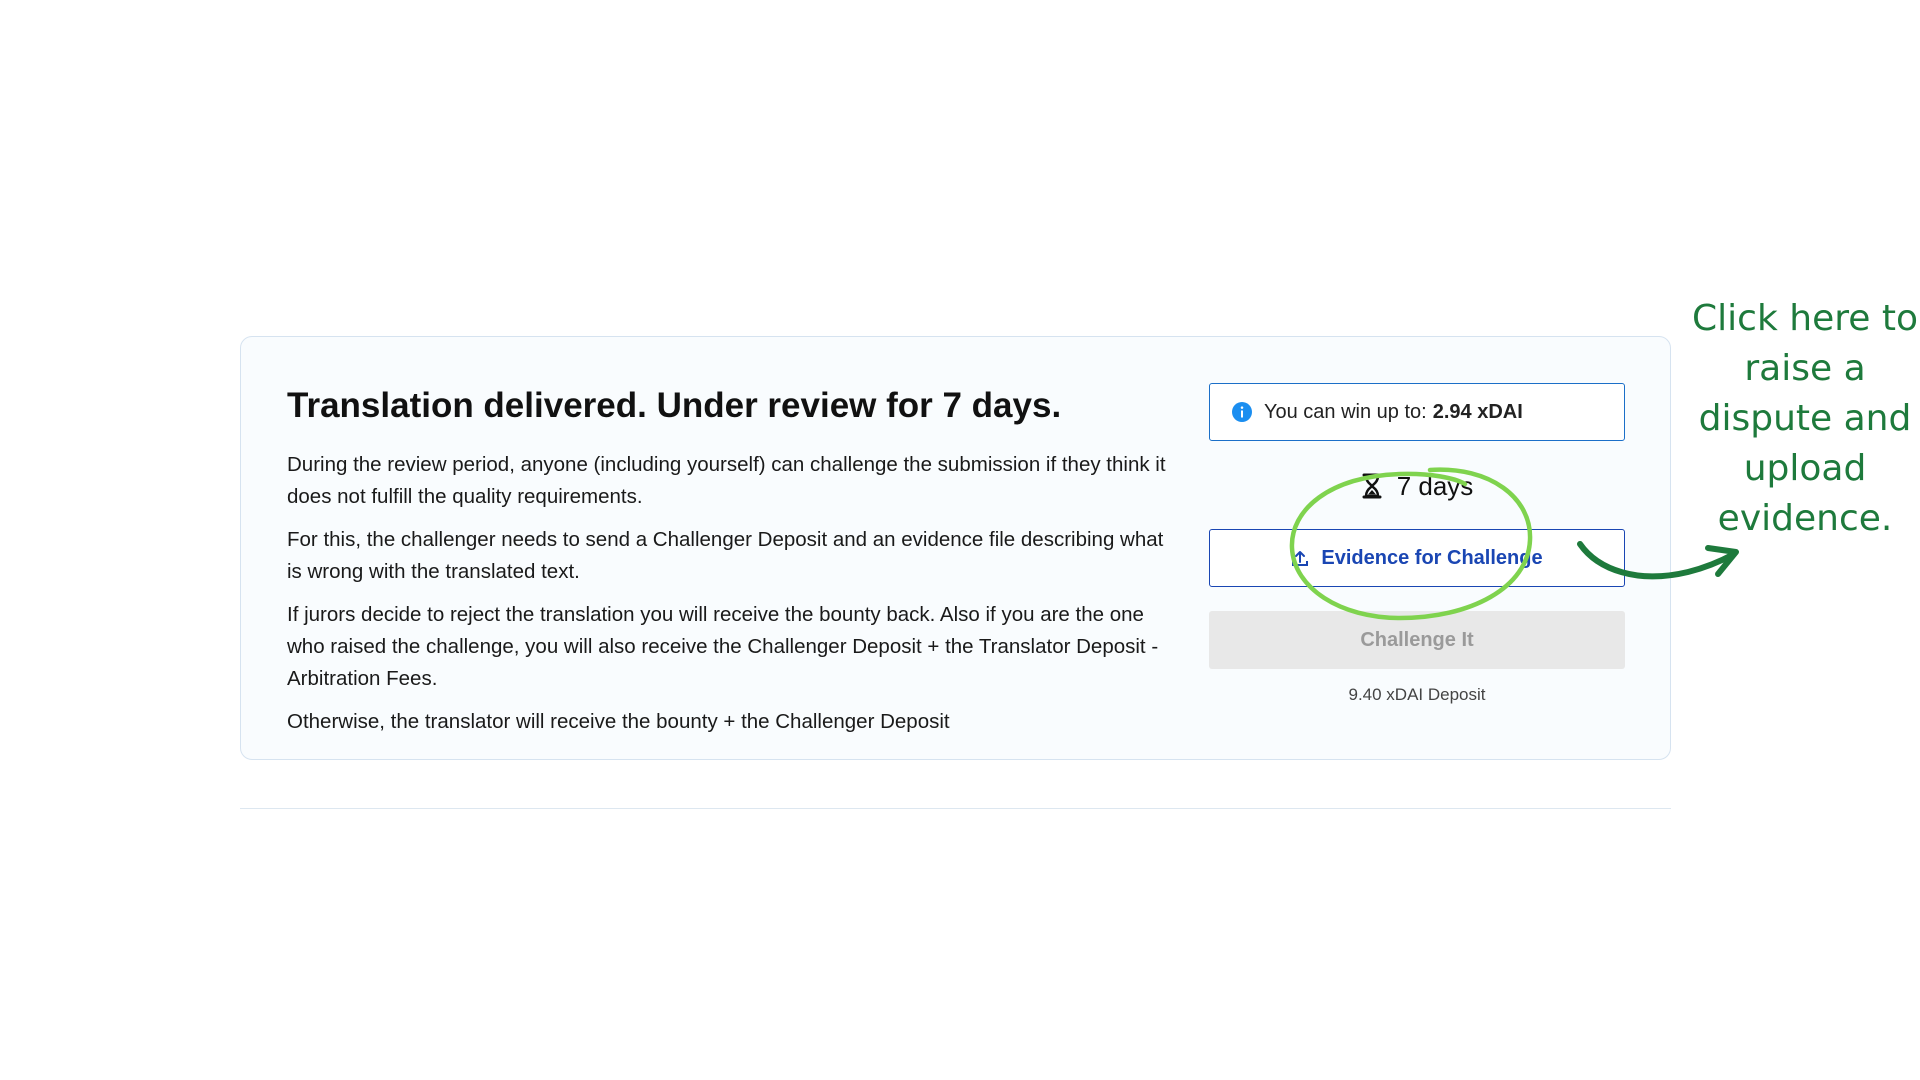 The width and height of the screenshot is (1920, 1080). What do you see at coordinates (1477, 411) in the screenshot?
I see `win-value: 2.94 xDAI` at bounding box center [1477, 411].